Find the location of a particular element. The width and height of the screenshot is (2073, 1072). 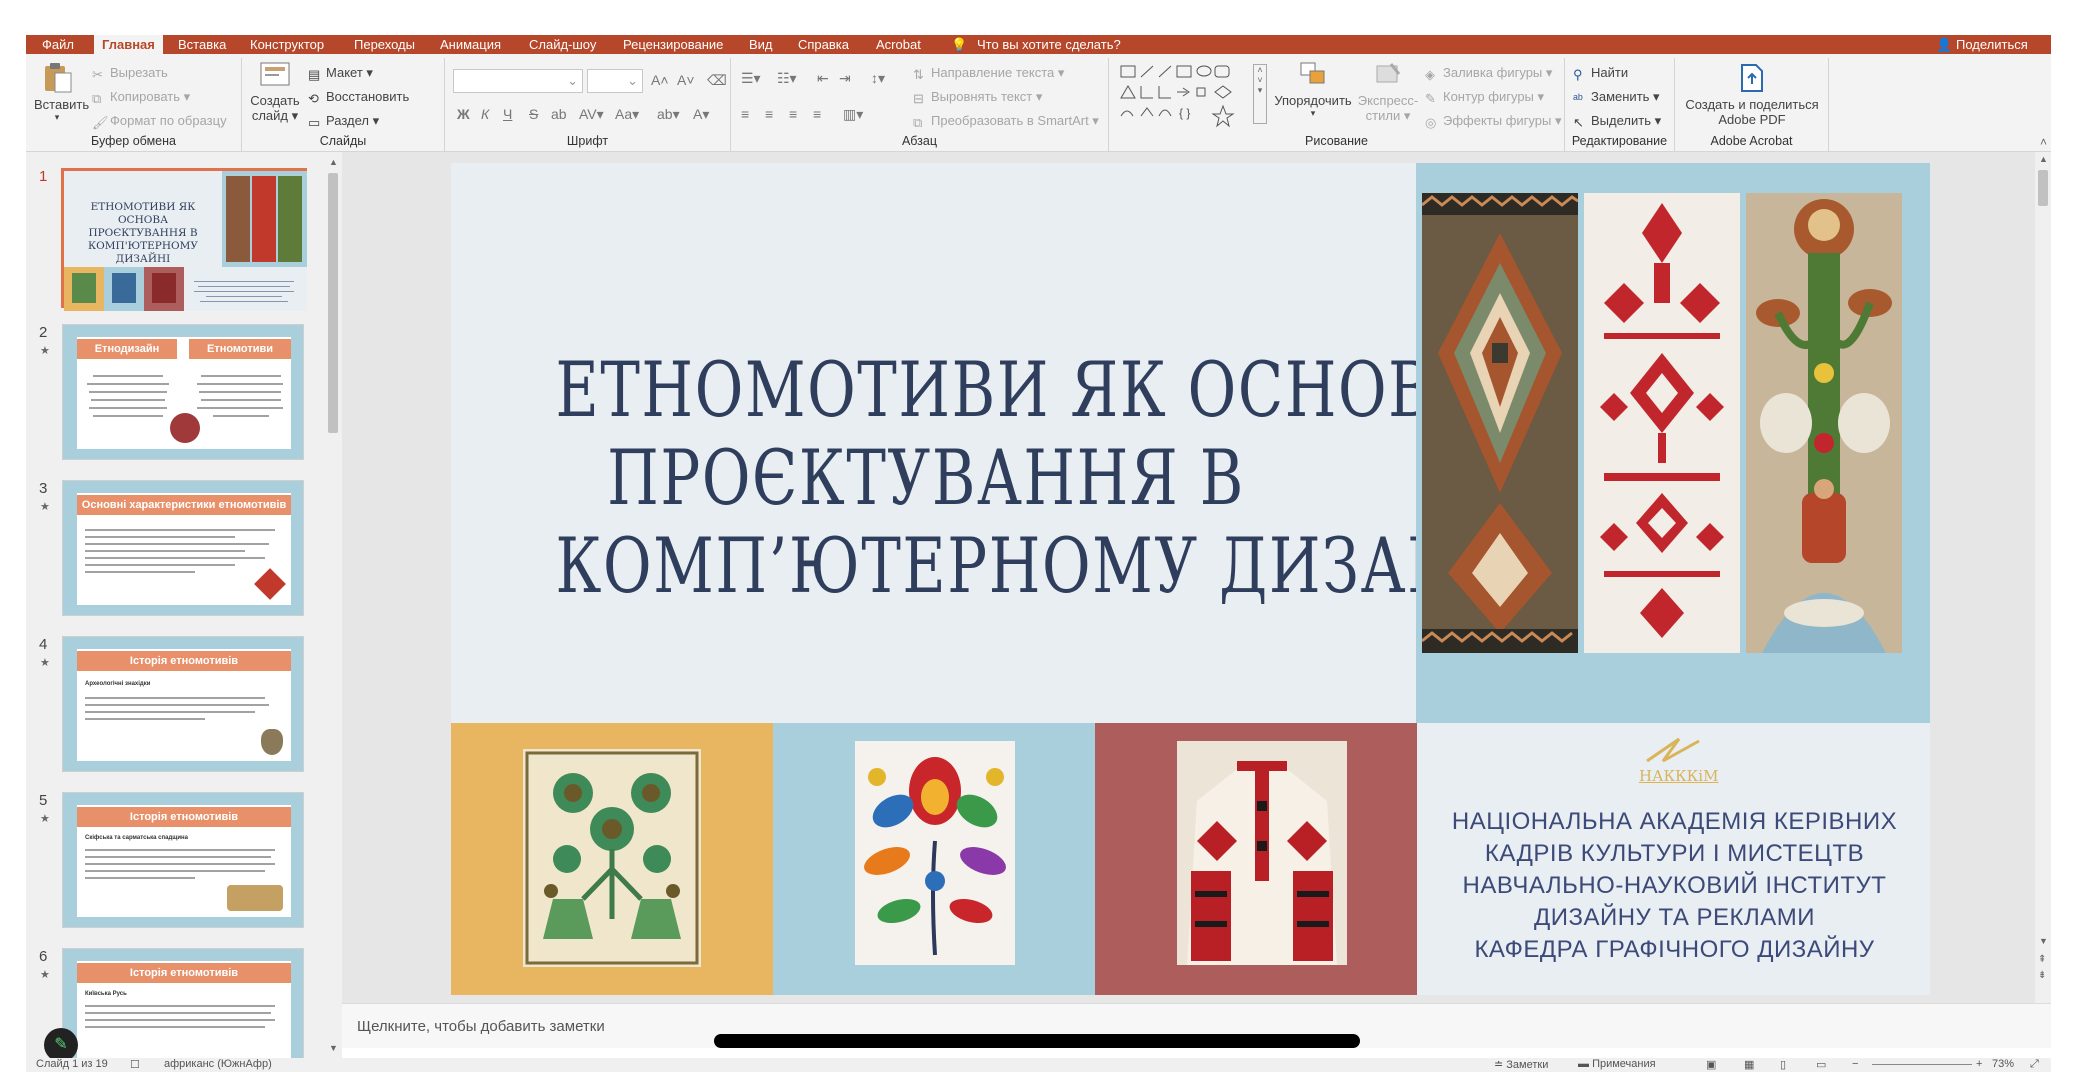

shrink-font-icon: A˅ is located at coordinates (686, 80).